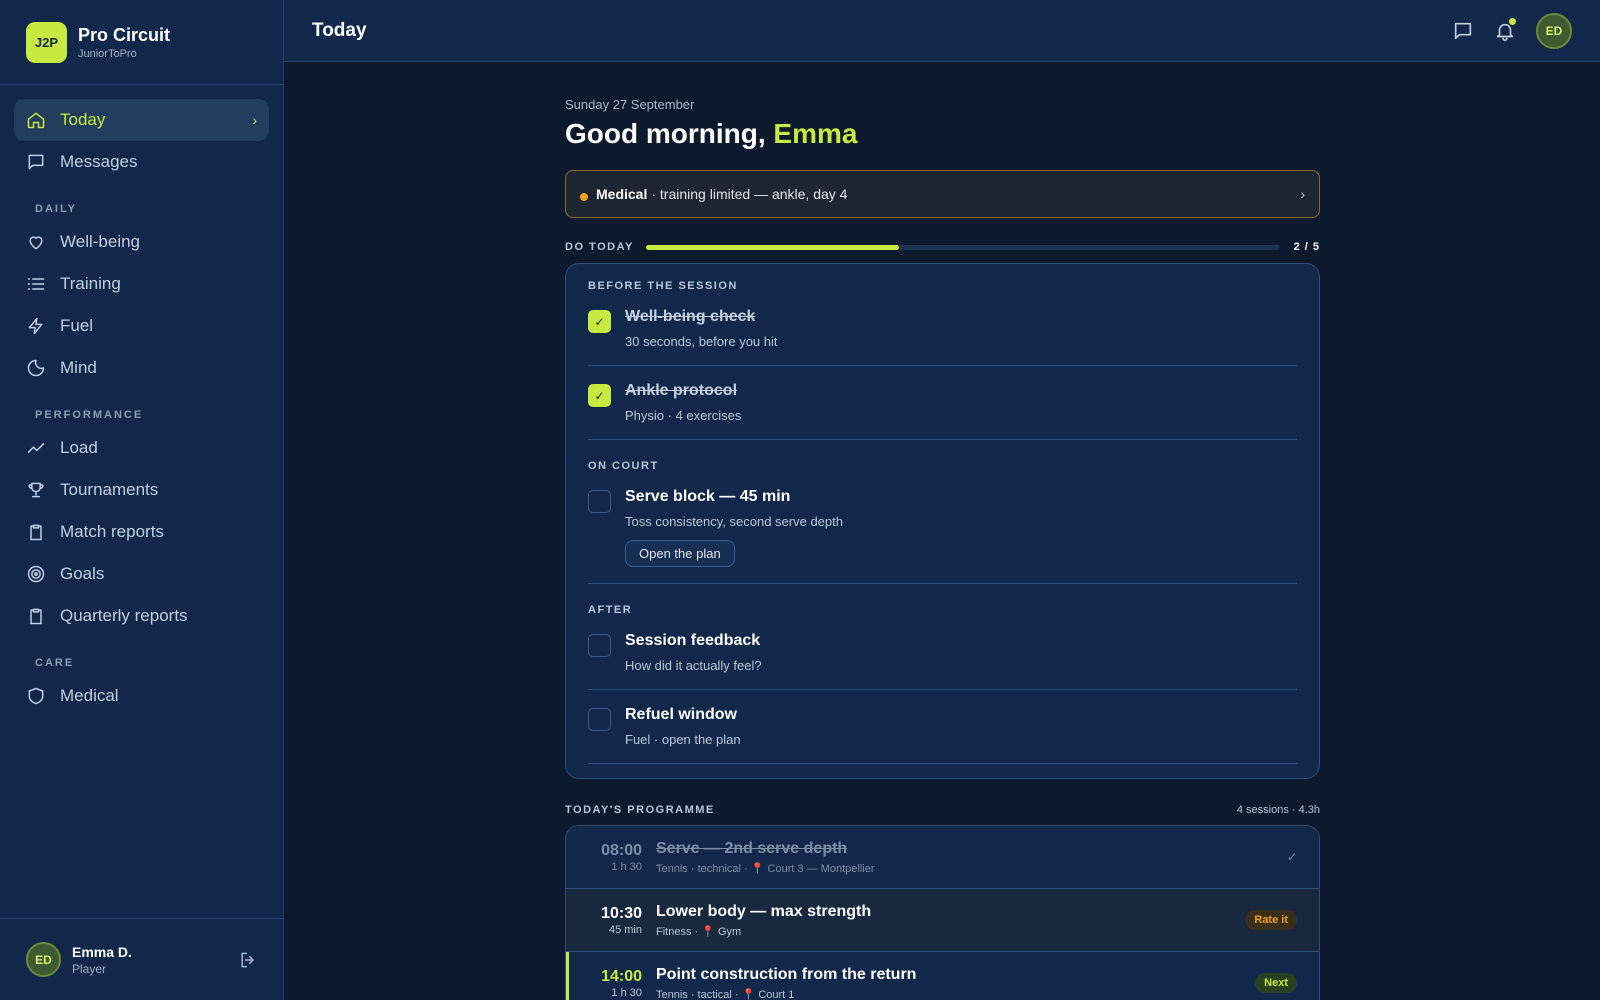 This screenshot has width=1600, height=1000. Describe the element at coordinates (141, 162) in the screenshot. I see `sidebar-item-messages: Messages` at that location.